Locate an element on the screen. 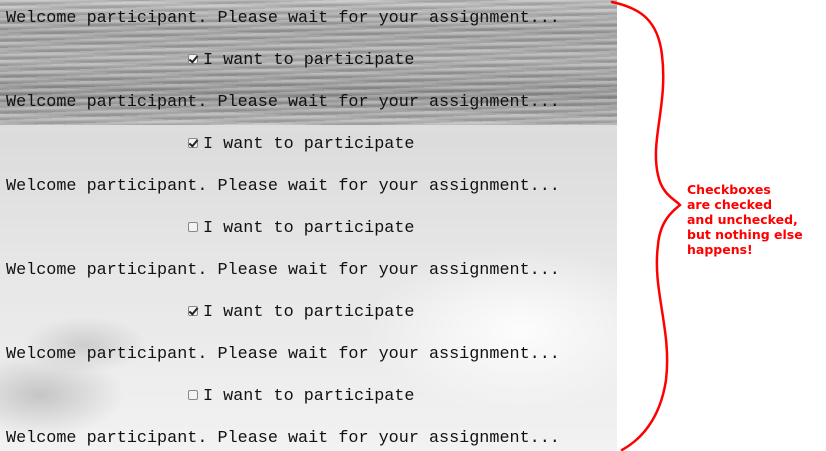  annotation-line: Checkboxes is located at coordinates (729, 189).